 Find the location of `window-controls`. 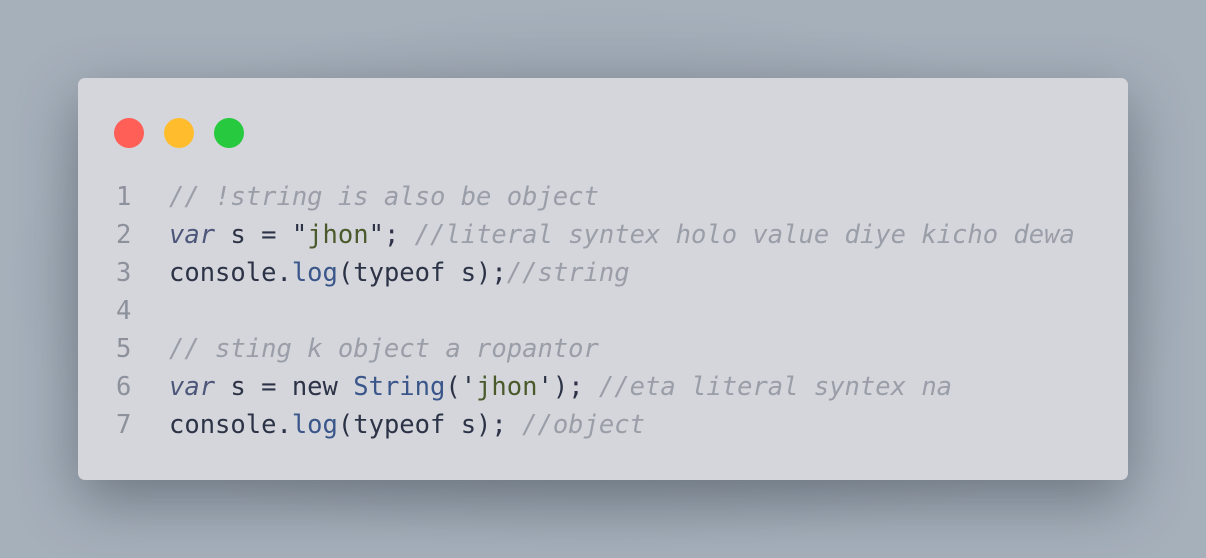

window-controls is located at coordinates (179, 133).